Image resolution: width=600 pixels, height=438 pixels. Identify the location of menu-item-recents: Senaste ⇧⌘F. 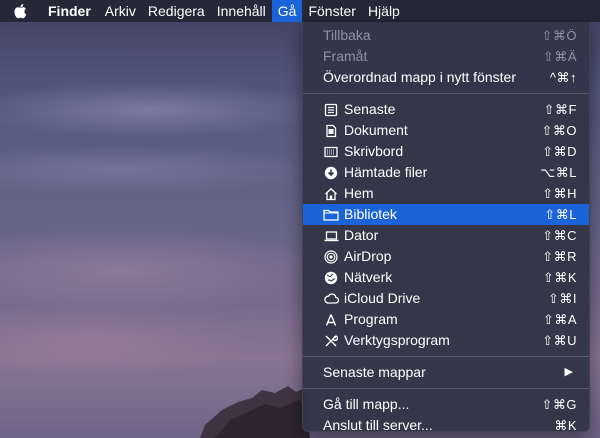
(446, 109).